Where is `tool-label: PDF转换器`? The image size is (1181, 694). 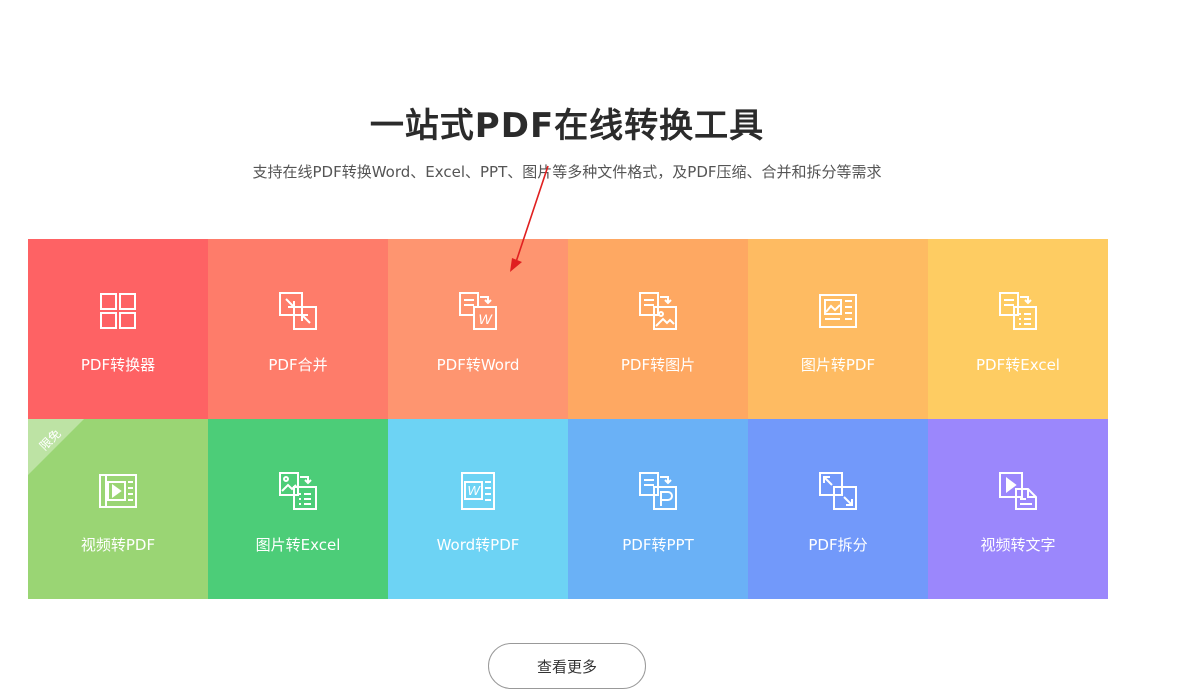
tool-label: PDF转换器 is located at coordinates (118, 365).